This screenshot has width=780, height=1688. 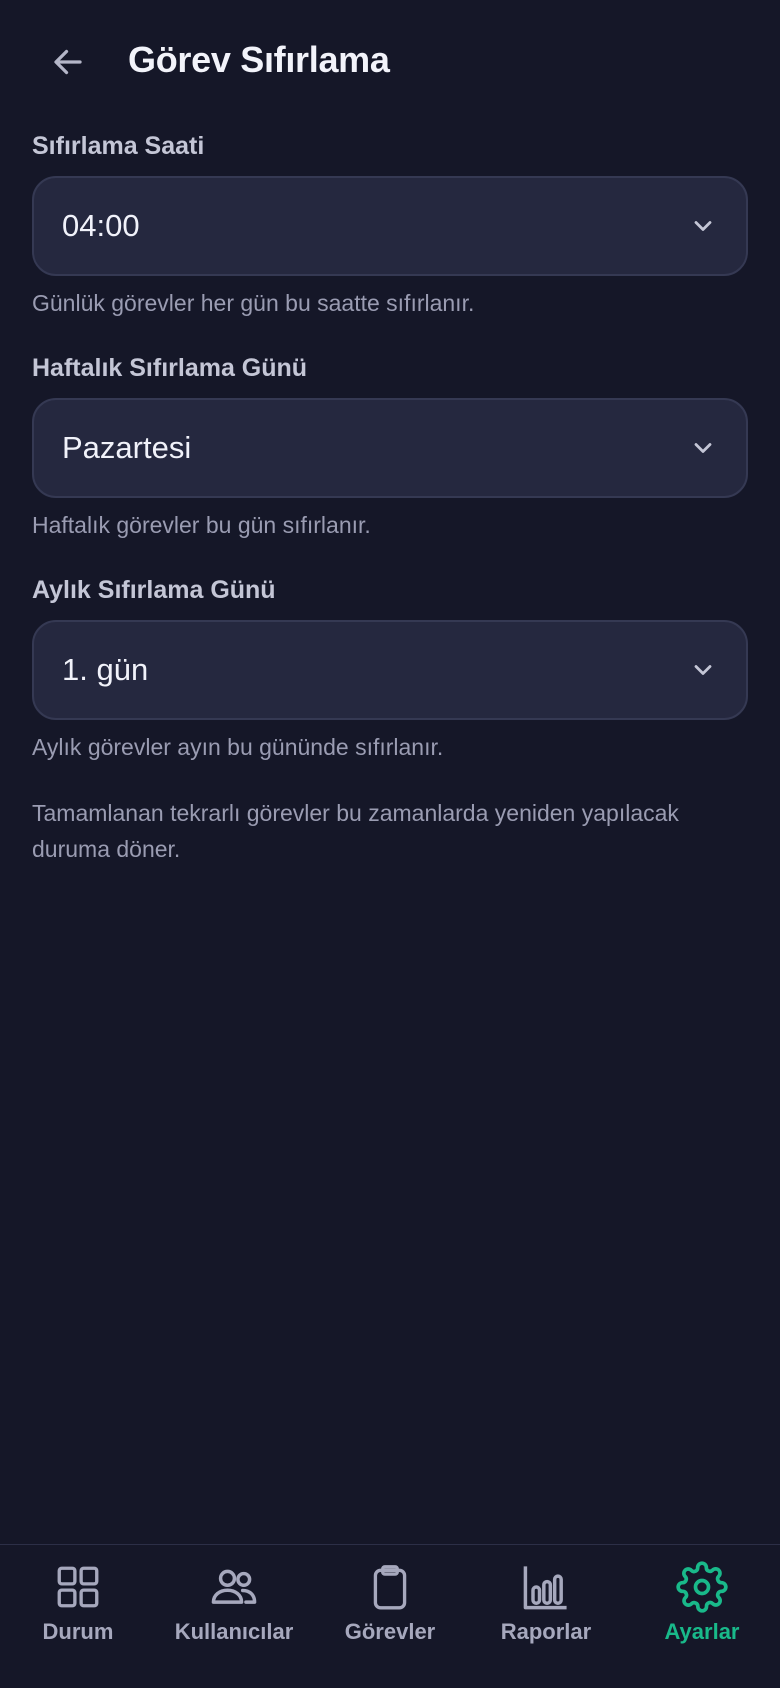 What do you see at coordinates (78, 1631) in the screenshot?
I see `nav-label: Durum` at bounding box center [78, 1631].